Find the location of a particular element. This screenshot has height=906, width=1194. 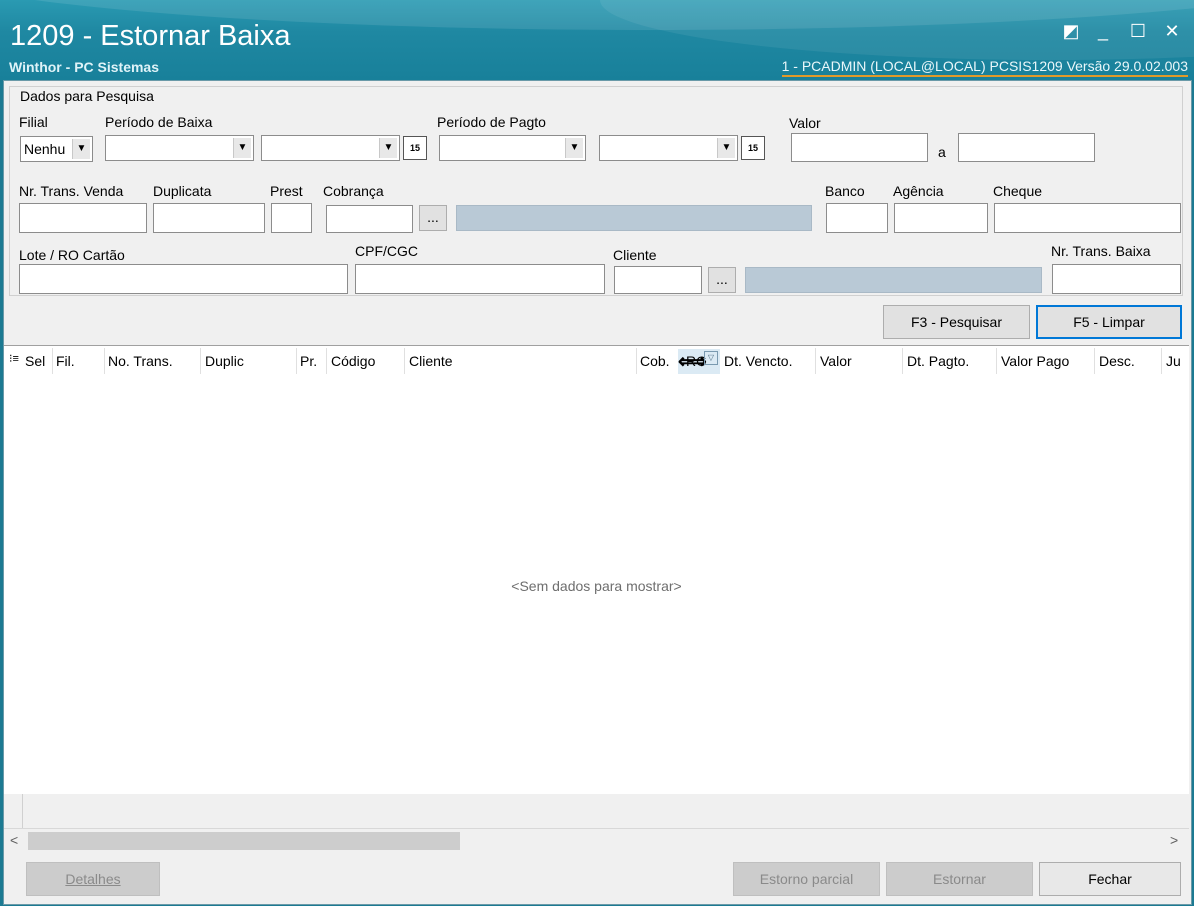

valor-to-input is located at coordinates (1026, 147).